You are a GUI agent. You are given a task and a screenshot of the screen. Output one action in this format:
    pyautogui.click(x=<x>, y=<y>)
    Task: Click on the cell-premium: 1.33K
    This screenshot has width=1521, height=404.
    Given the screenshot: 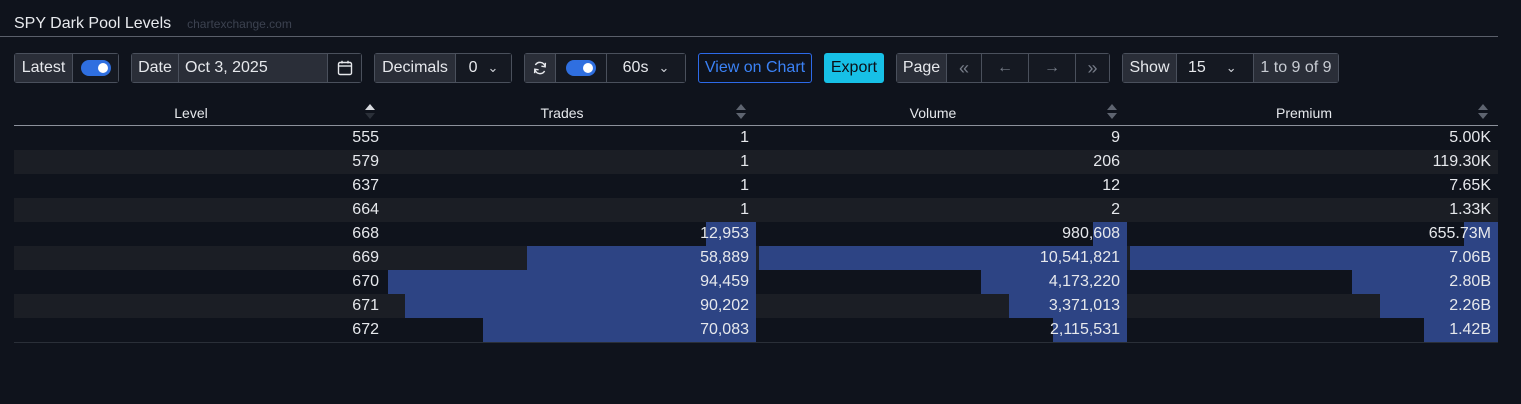 What is the action you would take?
    pyautogui.click(x=1314, y=210)
    